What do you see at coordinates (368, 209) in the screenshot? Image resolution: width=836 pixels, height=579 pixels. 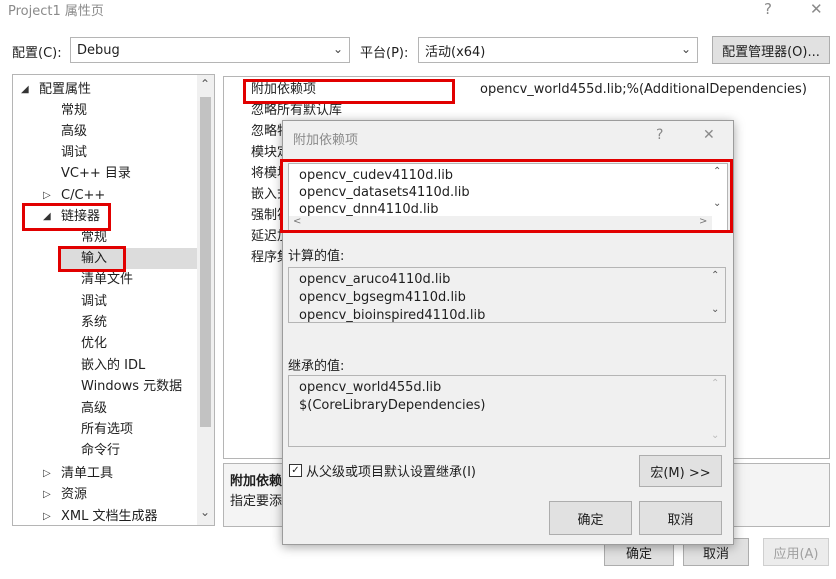 I see `edit-line: opencv_dnn4110d.lib` at bounding box center [368, 209].